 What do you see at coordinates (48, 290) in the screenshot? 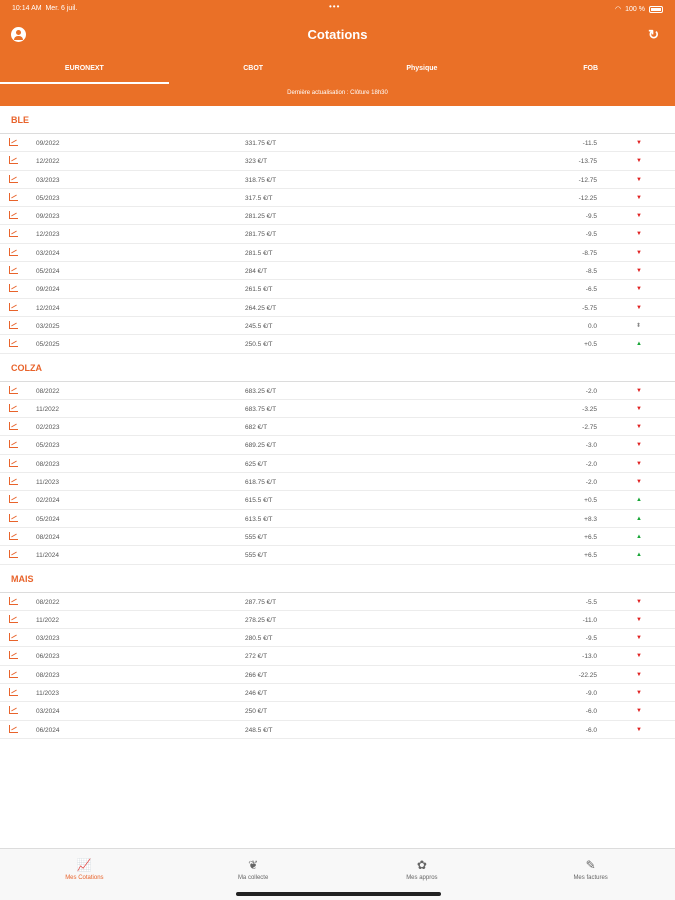
I see `expiry-date: 09/2024` at bounding box center [48, 290].